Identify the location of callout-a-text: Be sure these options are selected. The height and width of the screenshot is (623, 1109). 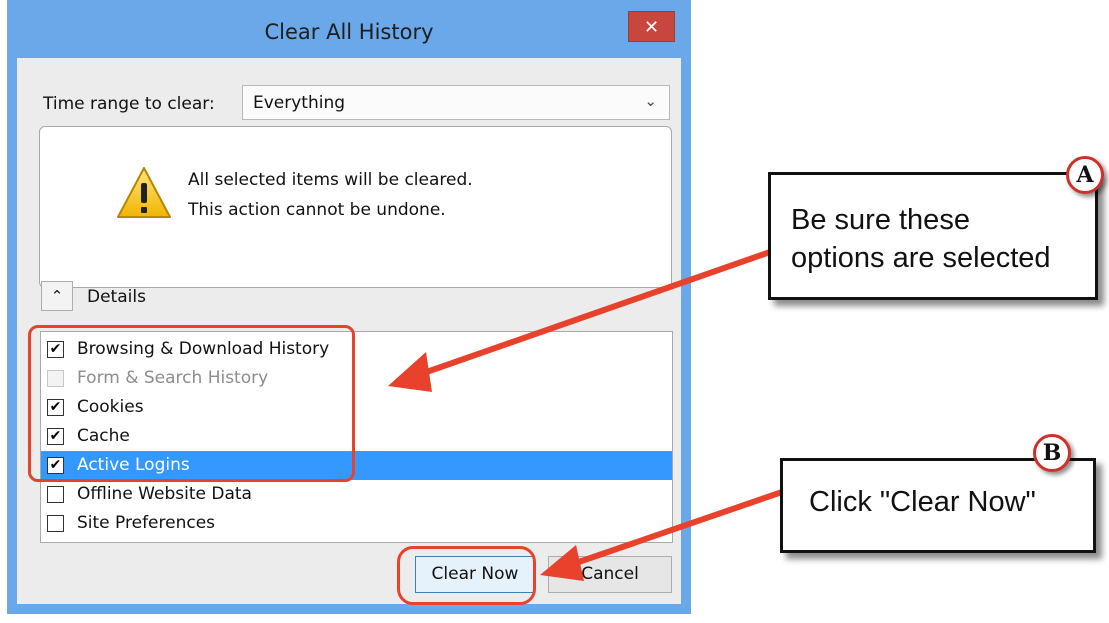
(921, 239).